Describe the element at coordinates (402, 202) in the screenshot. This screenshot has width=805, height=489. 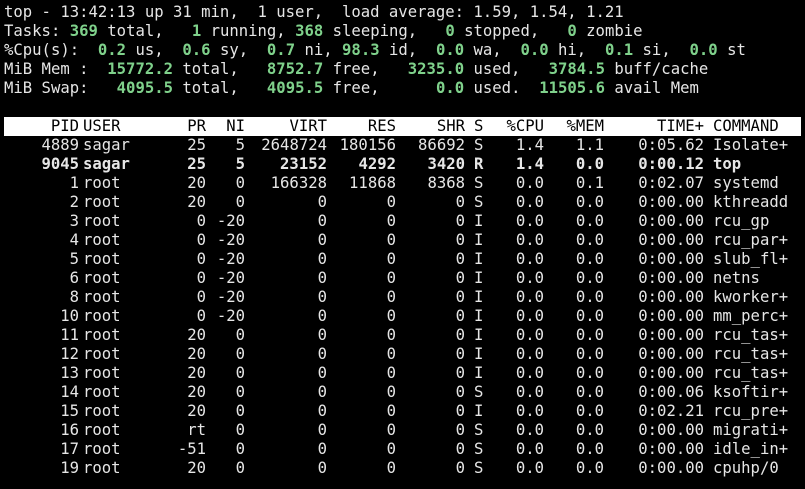
I see `table-row: 2 root 20 0 0 0 0 S 0.0 0.0 0:00.00 kthreadd` at that location.